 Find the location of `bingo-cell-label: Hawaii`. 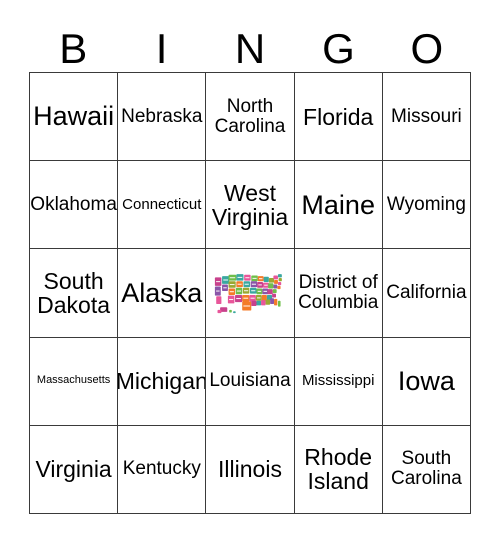

bingo-cell-label: Hawaii is located at coordinates (74, 116).